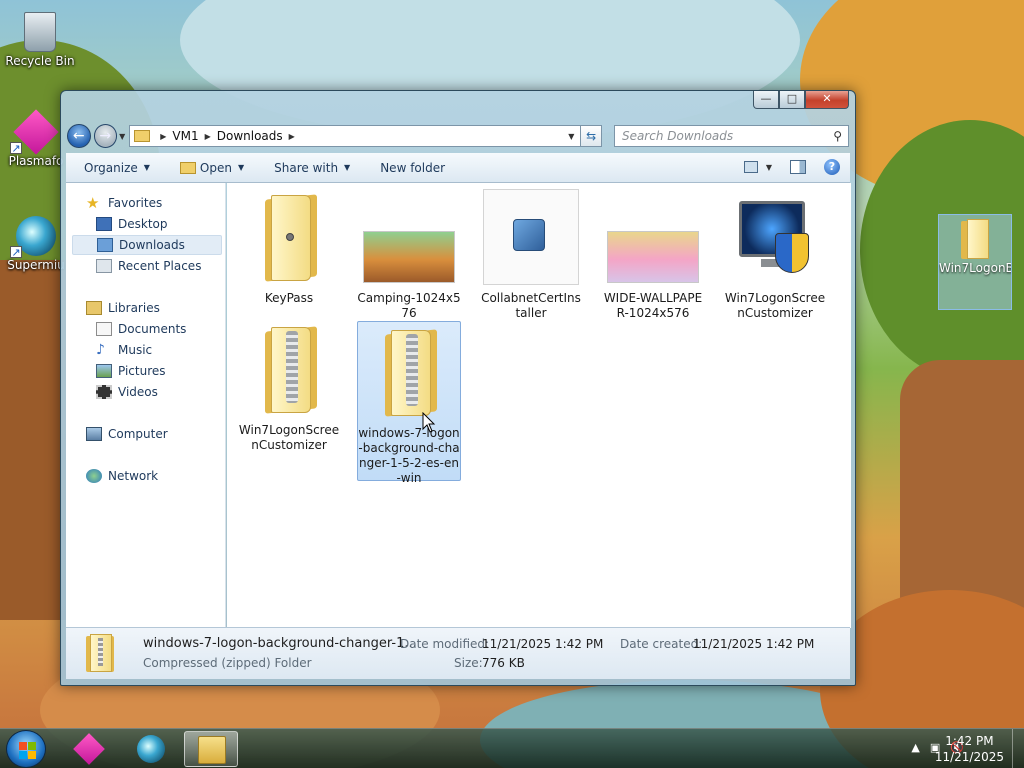  I want to click on breadcrumb-vm1: VM1, so click(185, 136).